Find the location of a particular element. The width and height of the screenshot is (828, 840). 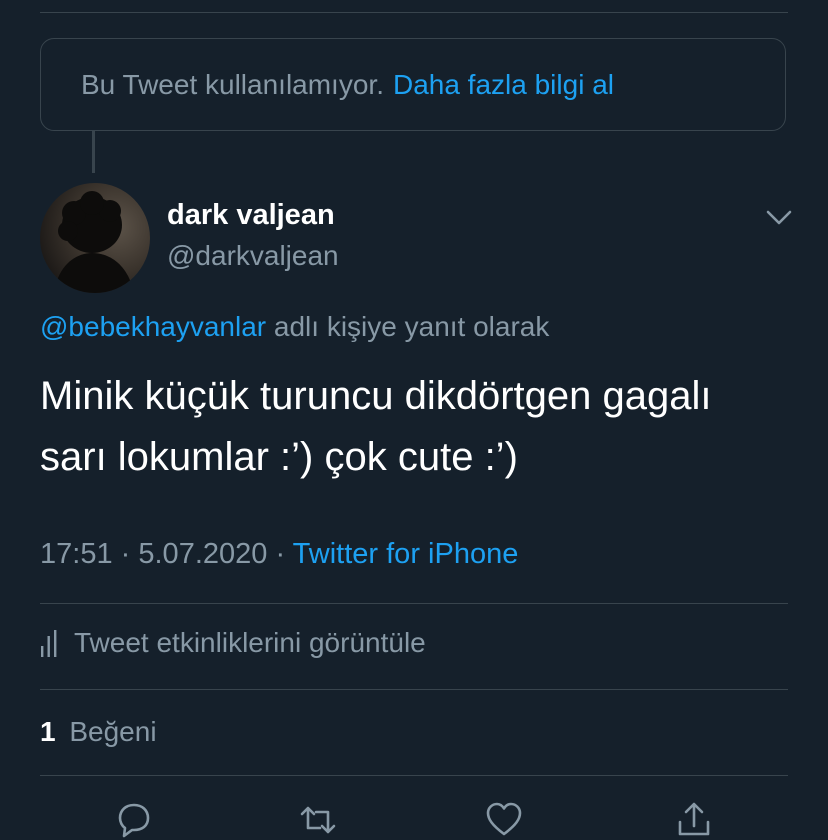

author-handle: @darkvaljean is located at coordinates (253, 256).